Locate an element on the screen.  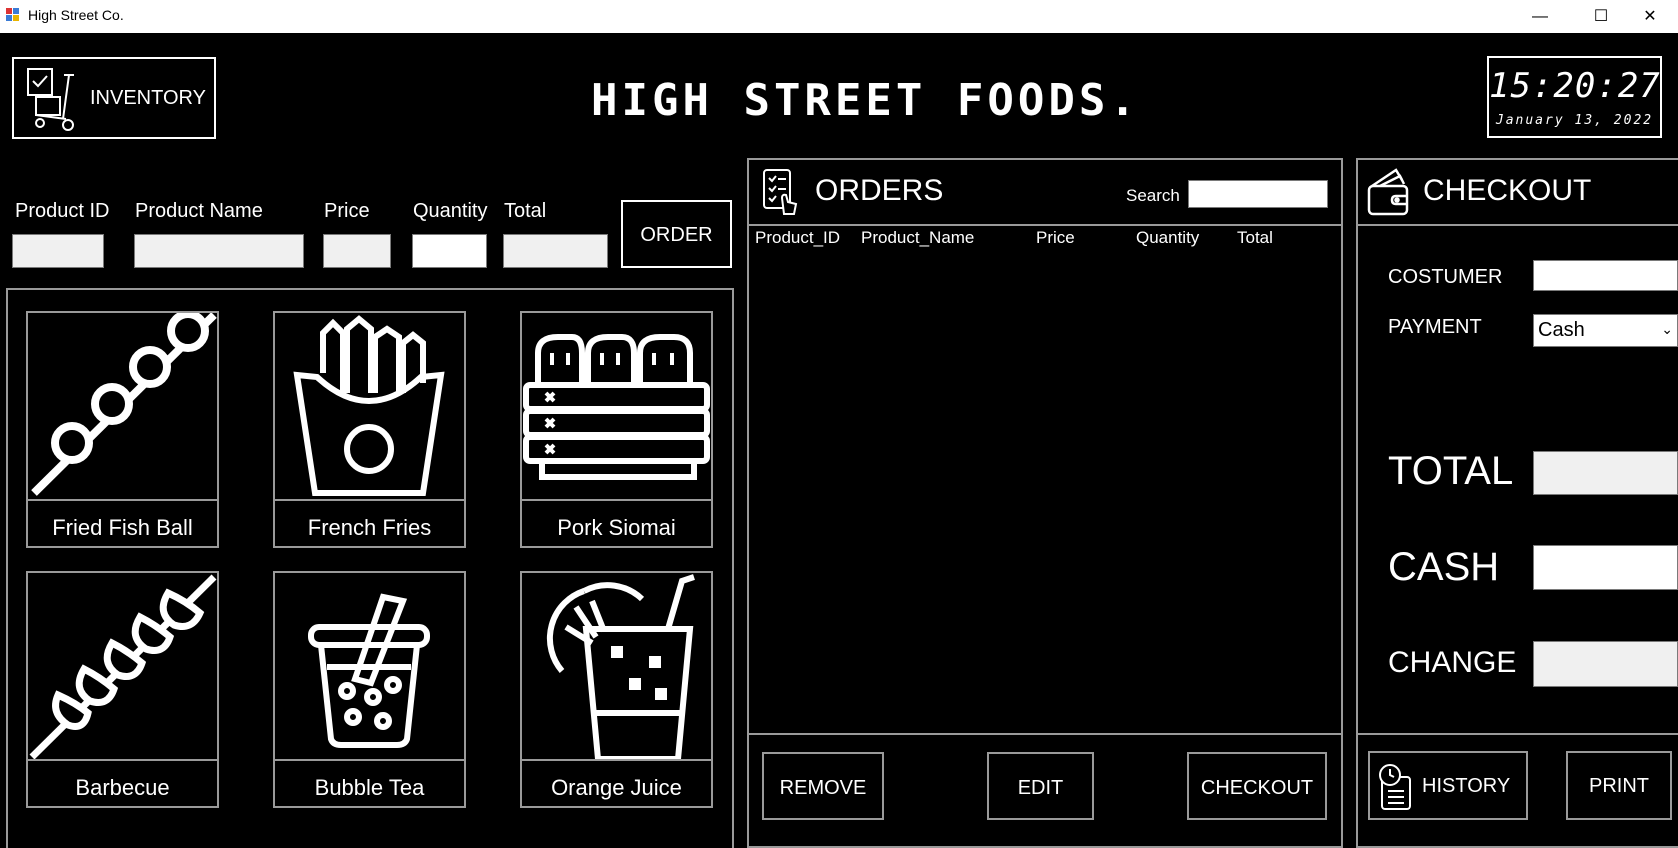
checkout-button-label: CHECKOUT is located at coordinates (1257, 788).